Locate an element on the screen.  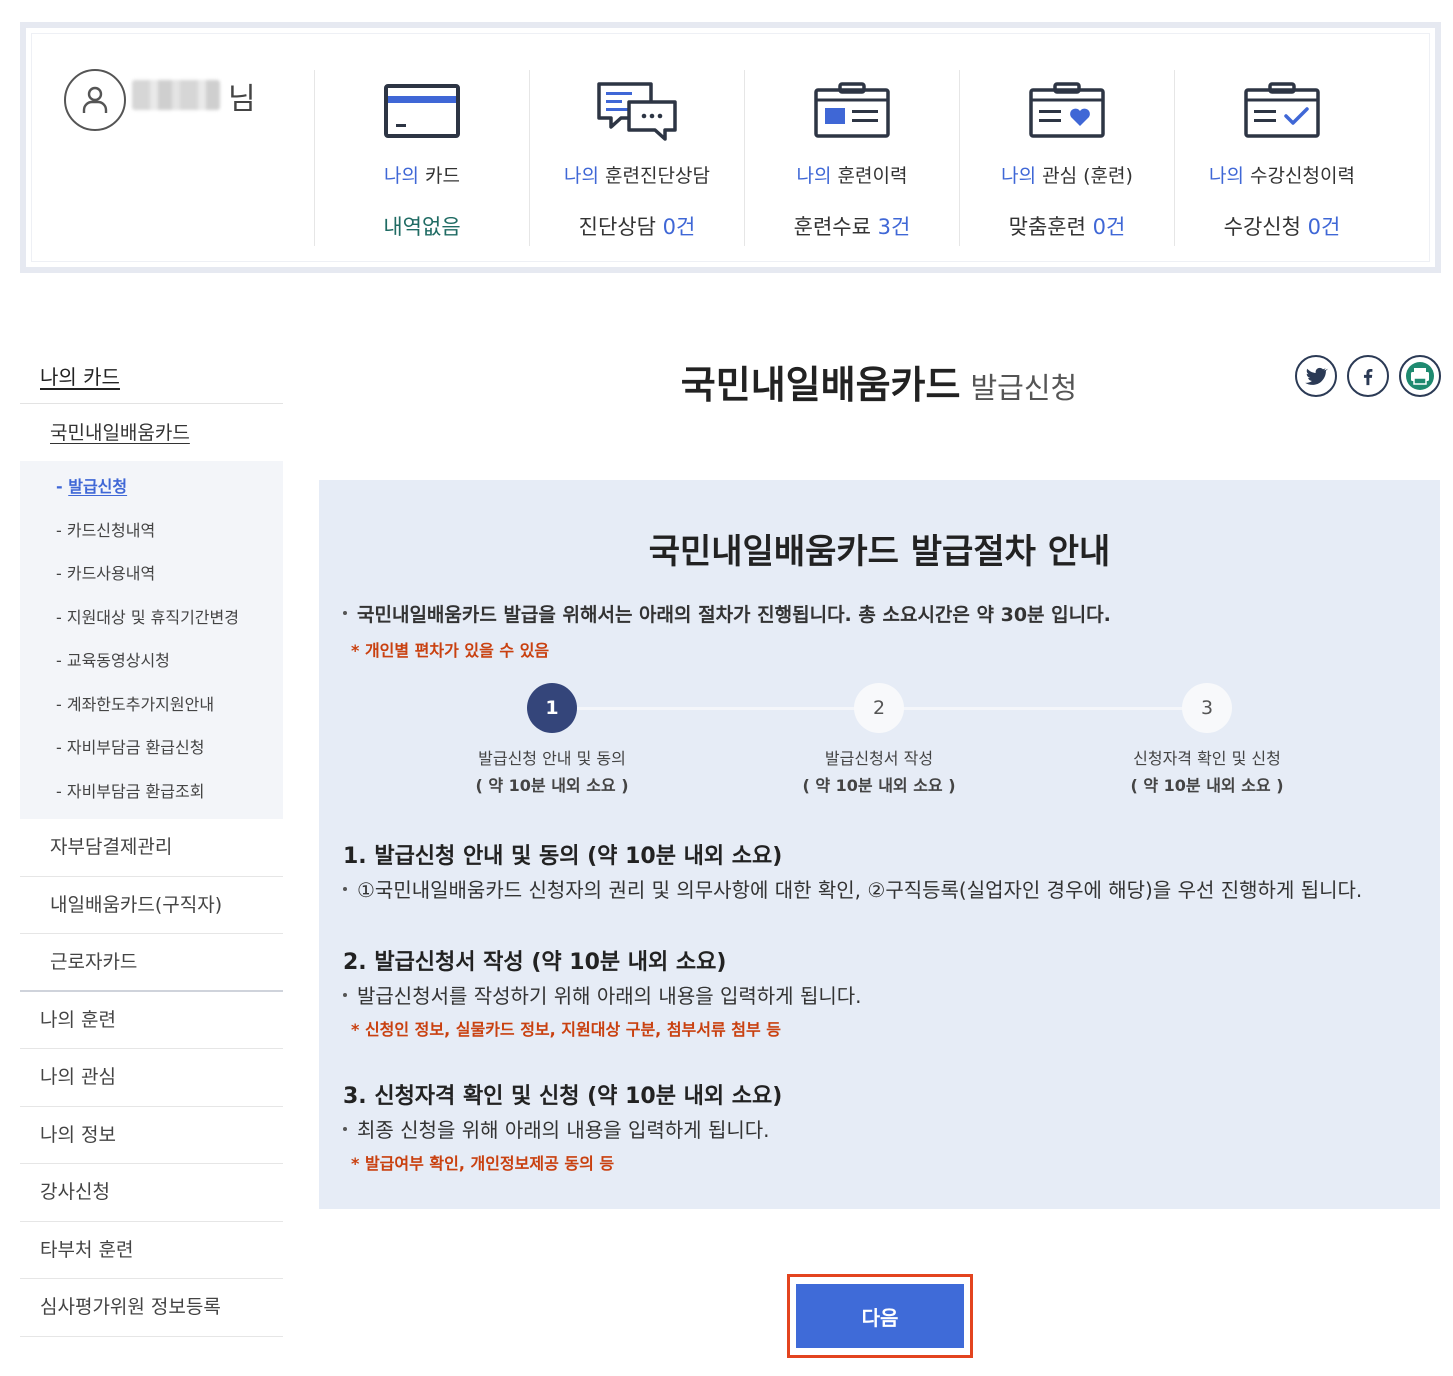
step-3-label: 신청자격 확인 및 신청 ( 약 10분 내외 소요 ) is located at coordinates (1207, 772).